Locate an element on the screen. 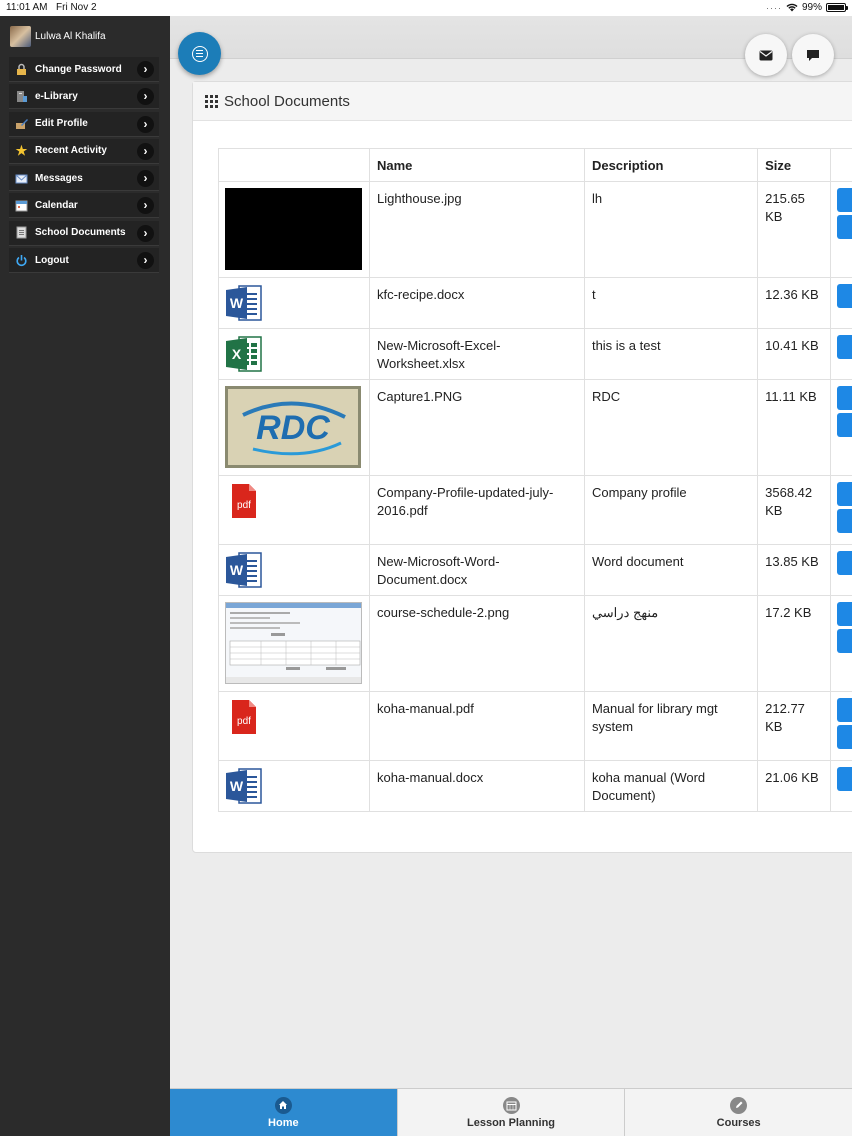 The image size is (852, 1136). file-description: Company profile is located at coordinates (671, 510).